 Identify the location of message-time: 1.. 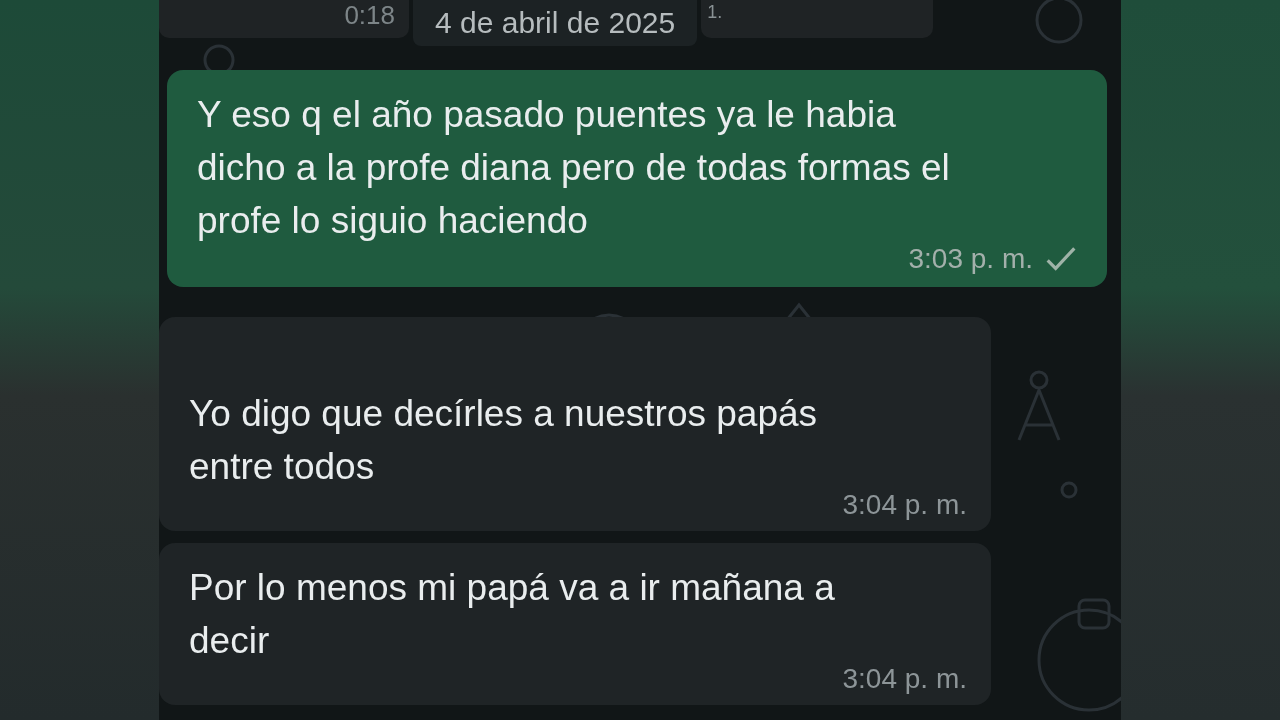
(715, 12).